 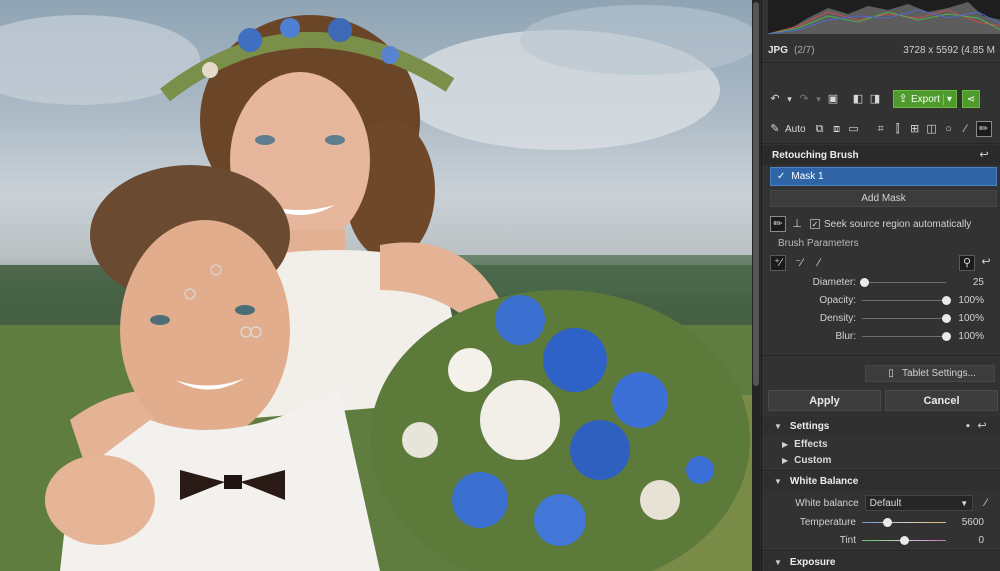 What do you see at coordinates (818, 99) in the screenshot?
I see `redo-dropdown-icon: ▾` at bounding box center [818, 99].